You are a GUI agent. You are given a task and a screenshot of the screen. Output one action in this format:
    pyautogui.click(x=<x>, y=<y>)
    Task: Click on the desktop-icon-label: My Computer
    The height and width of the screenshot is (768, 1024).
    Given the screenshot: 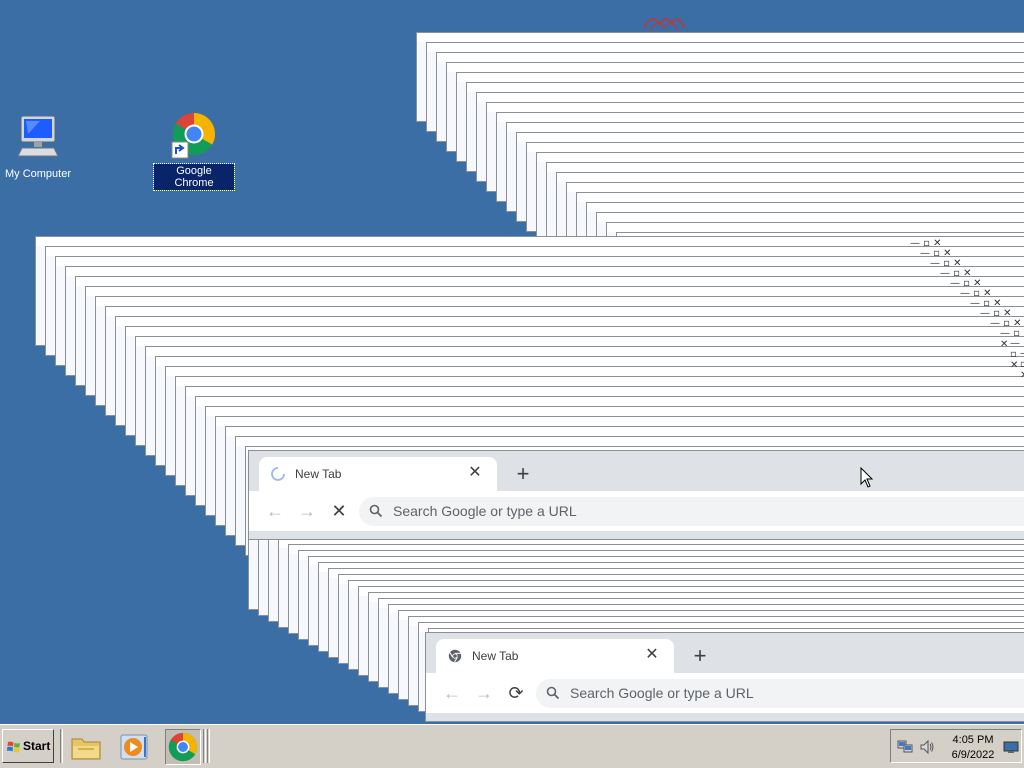 What is the action you would take?
    pyautogui.click(x=38, y=174)
    